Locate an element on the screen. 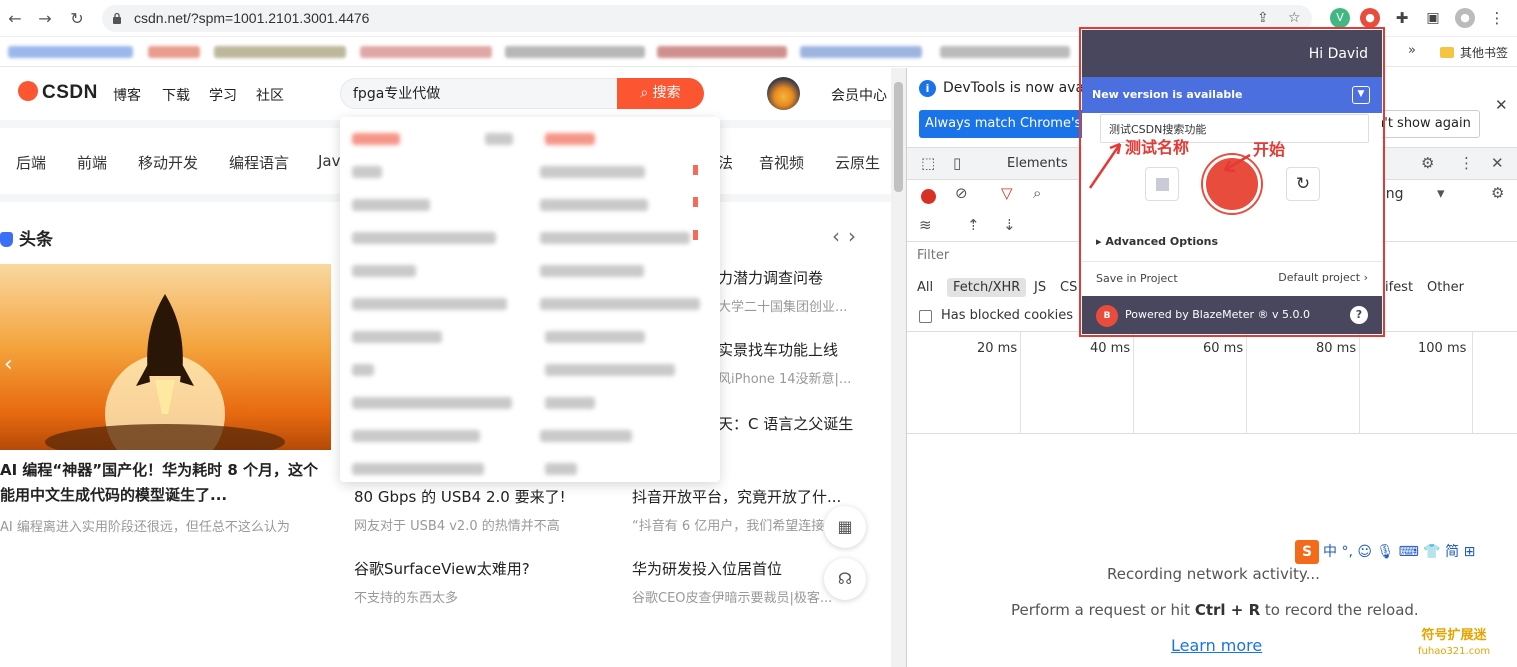  category-backend: 后端 is located at coordinates (31, 162).